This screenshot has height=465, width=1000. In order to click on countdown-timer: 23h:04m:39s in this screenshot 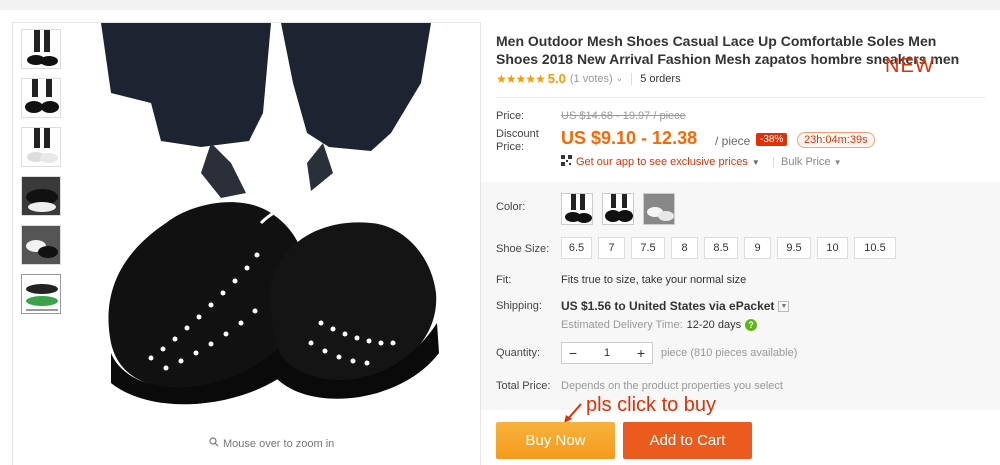, I will do `click(836, 140)`.